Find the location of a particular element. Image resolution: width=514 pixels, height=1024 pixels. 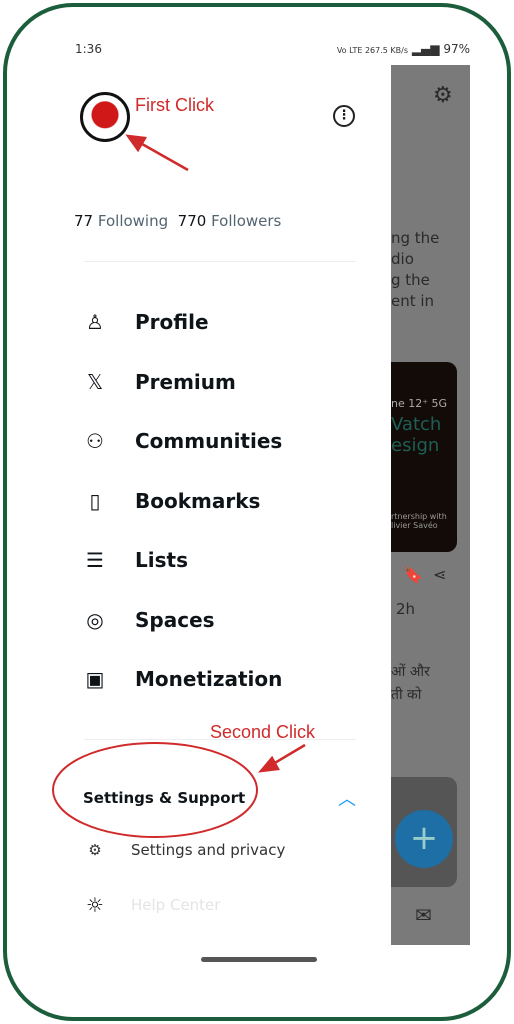

home-indicator is located at coordinates (259, 959).